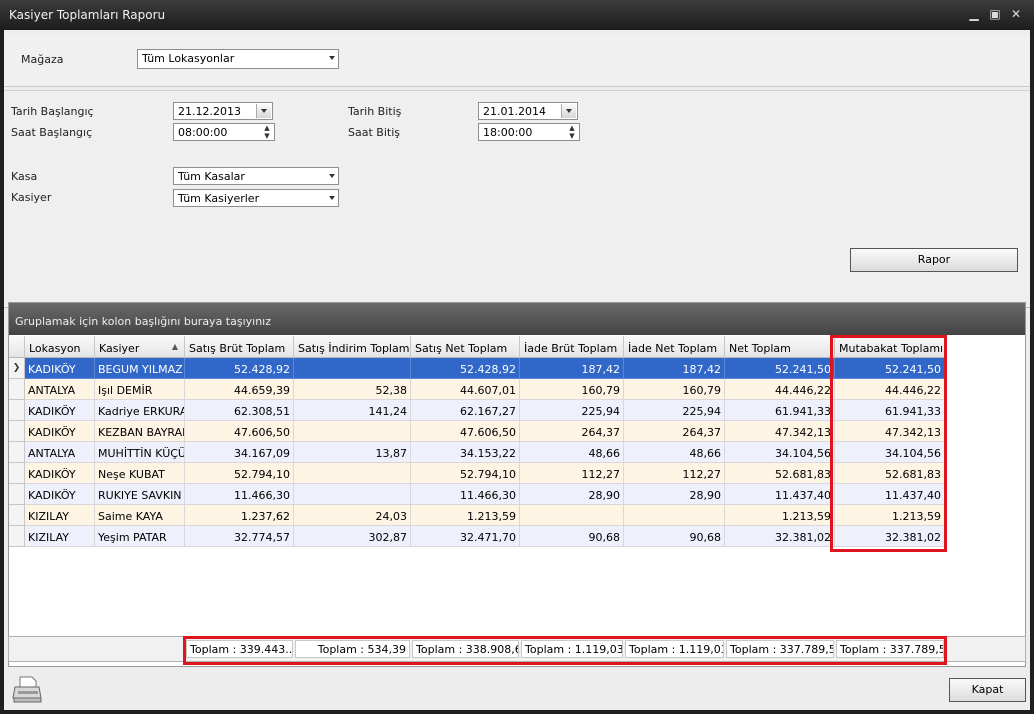 The image size is (1034, 714). What do you see at coordinates (780, 347) in the screenshot?
I see `col-net-toplam-header: Net Toplam` at bounding box center [780, 347].